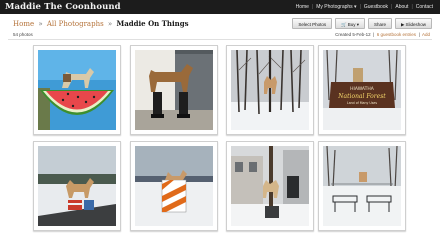 This screenshot has width=440, height=250. What do you see at coordinates (396, 34) in the screenshot?
I see `guestbook-entries-link: 6 guestbook entries` at bounding box center [396, 34].